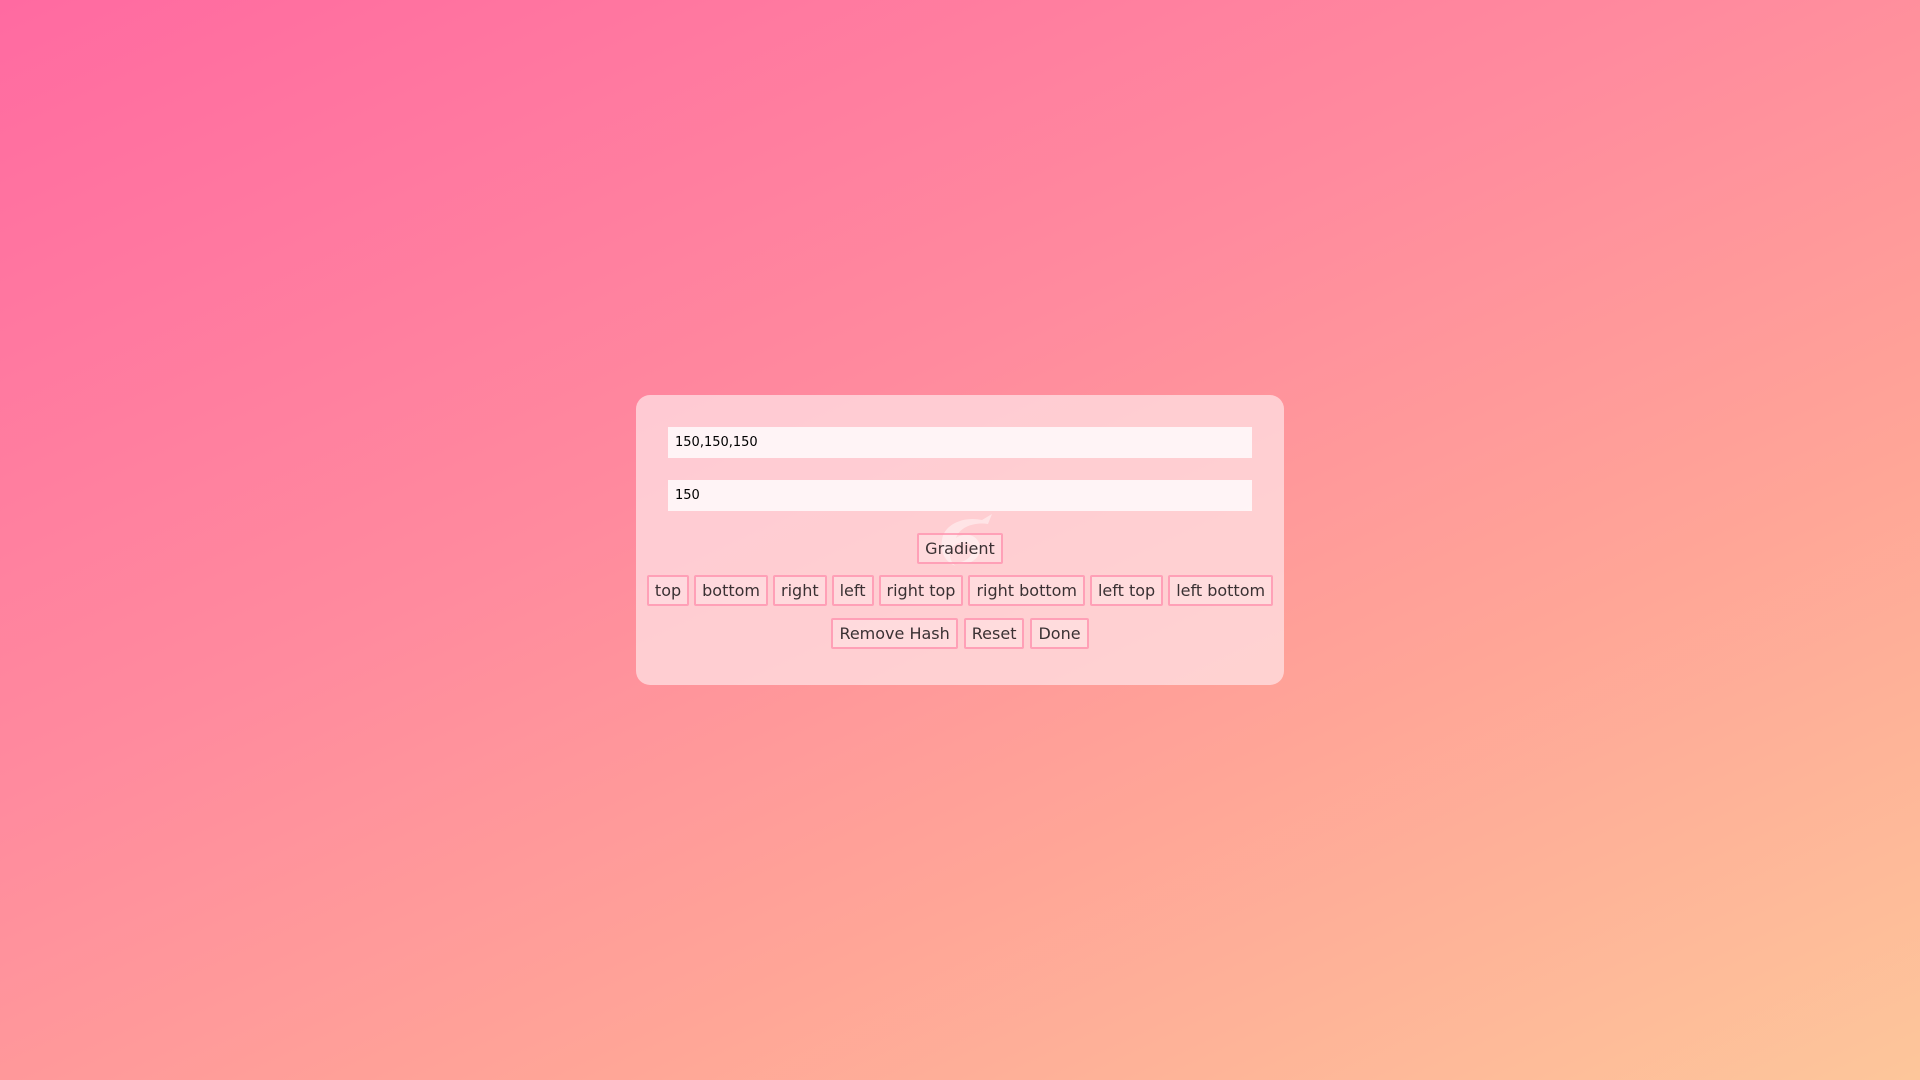 The width and height of the screenshot is (1920, 1080). Describe the element at coordinates (1059, 633) in the screenshot. I see `done-button: Done` at that location.